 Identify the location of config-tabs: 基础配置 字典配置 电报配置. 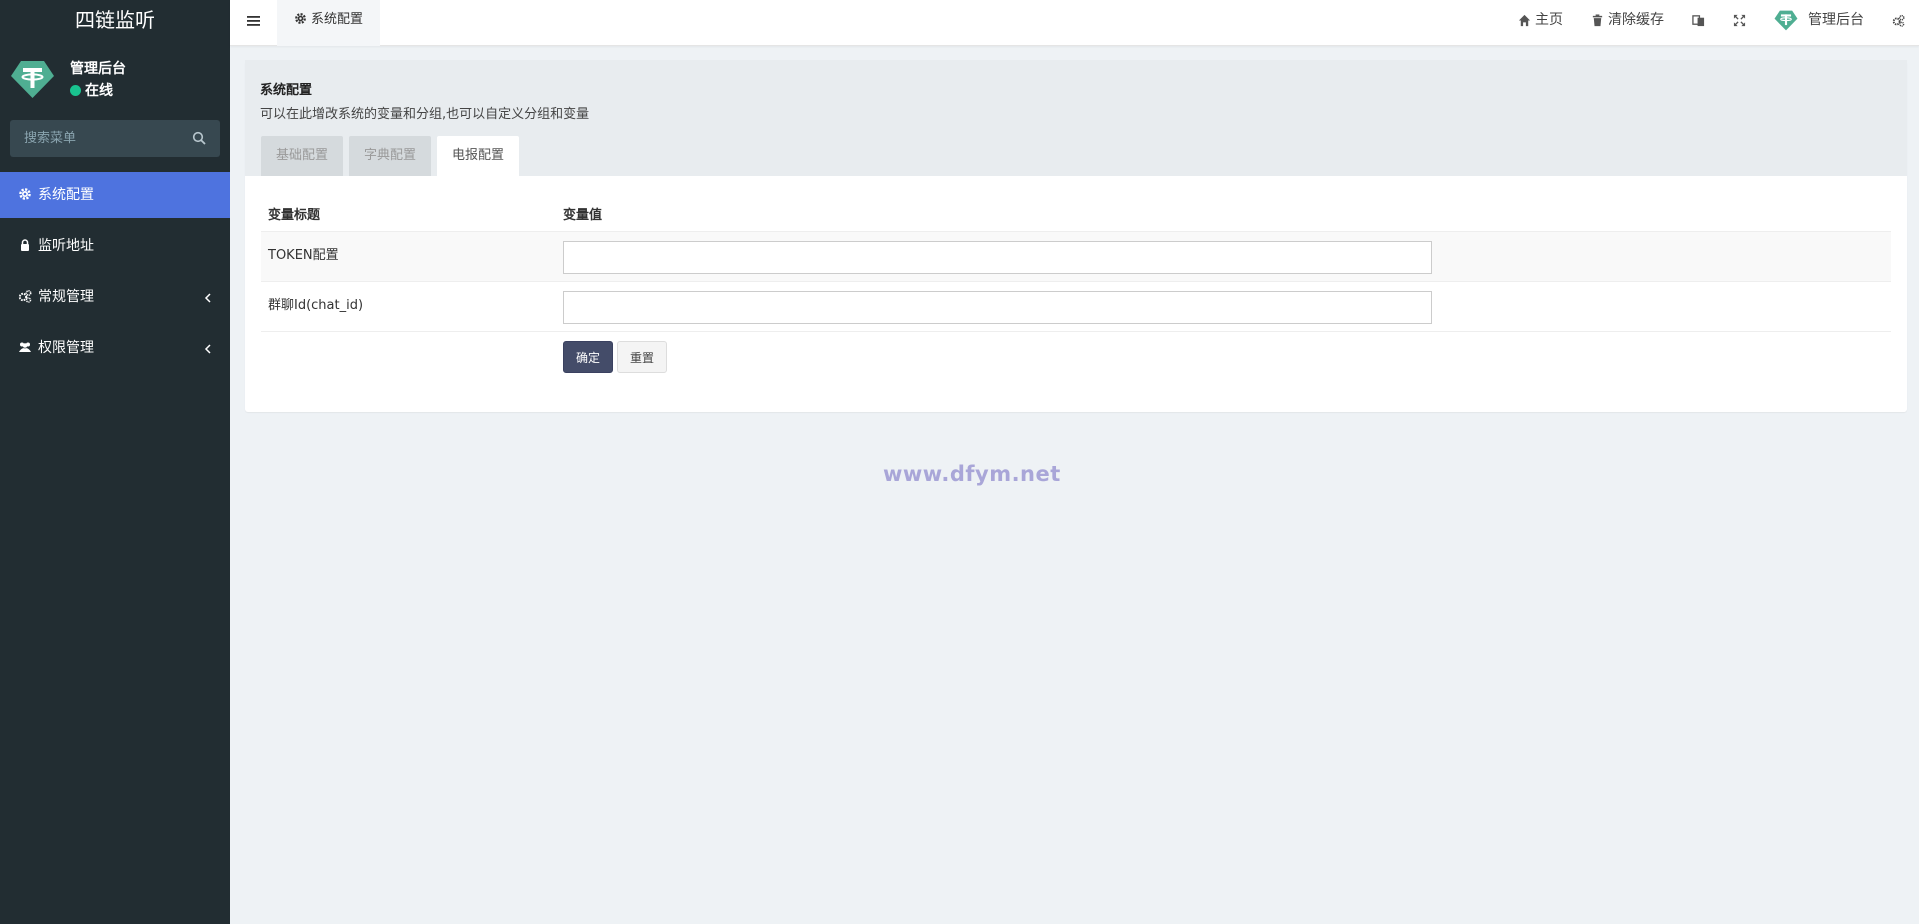
(393, 156).